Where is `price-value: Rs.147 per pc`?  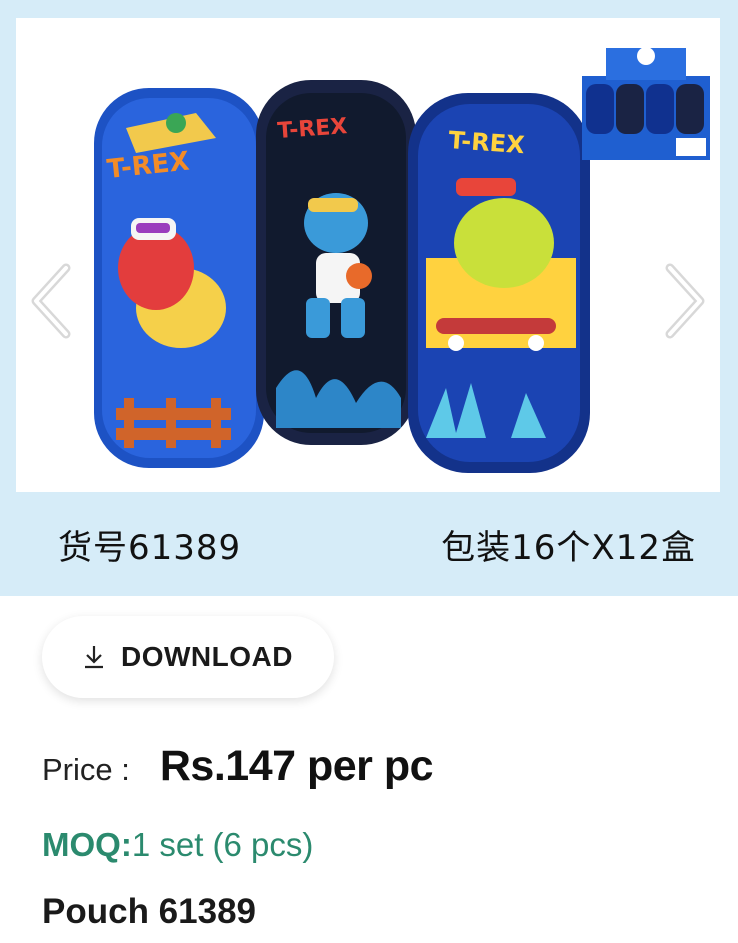 price-value: Rs.147 per pc is located at coordinates (296, 766).